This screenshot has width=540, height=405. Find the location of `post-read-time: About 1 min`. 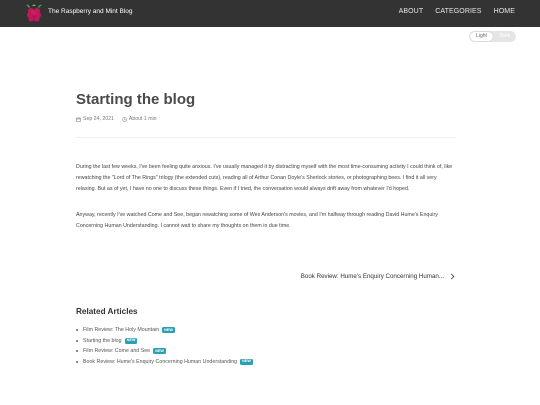

post-read-time: About 1 min is located at coordinates (139, 119).